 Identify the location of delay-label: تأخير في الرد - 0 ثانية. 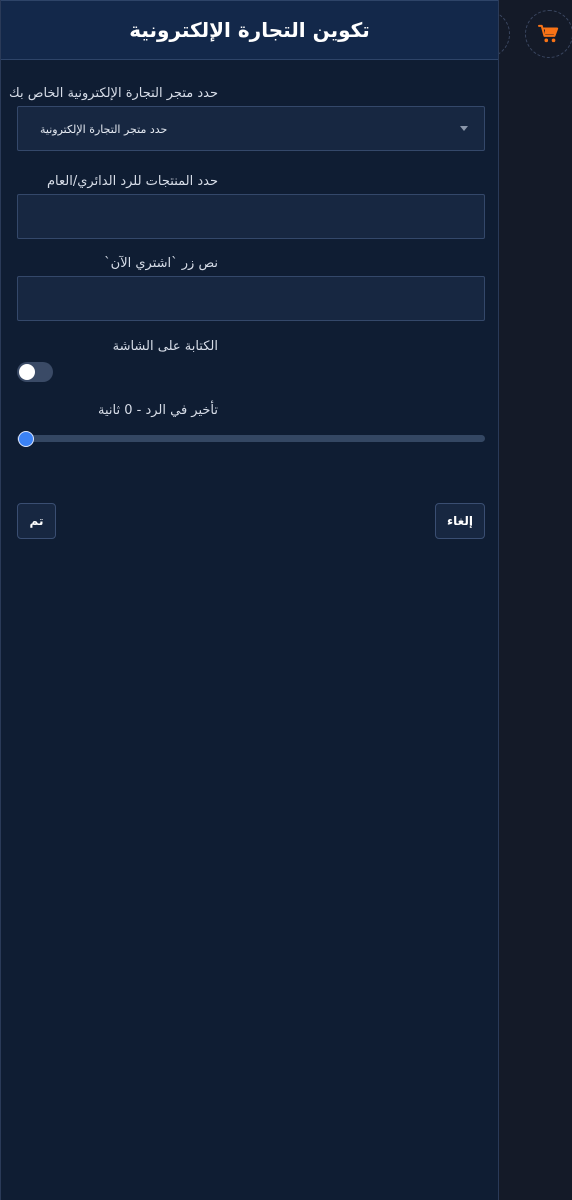
(157, 410).